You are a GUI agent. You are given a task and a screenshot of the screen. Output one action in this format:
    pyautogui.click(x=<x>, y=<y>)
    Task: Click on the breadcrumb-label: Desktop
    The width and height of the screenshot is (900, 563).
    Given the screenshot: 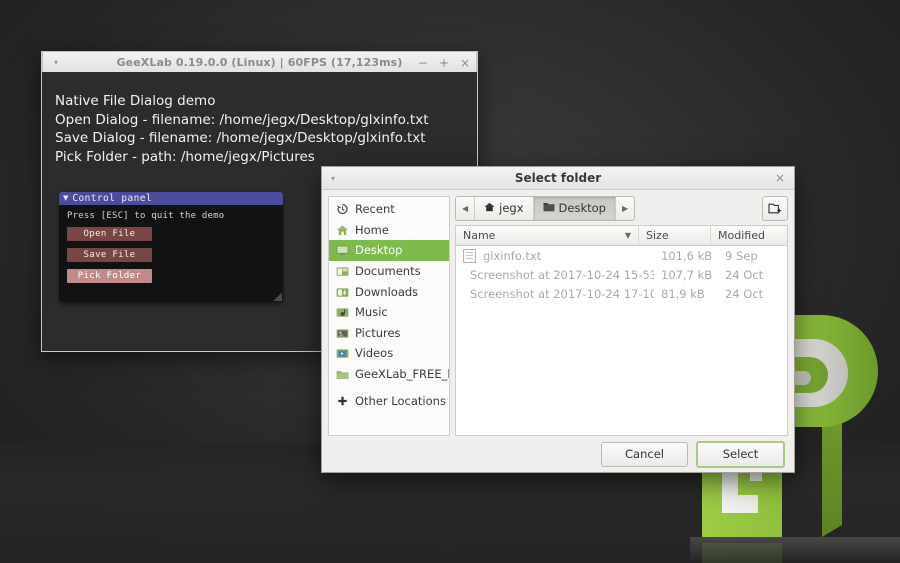 What is the action you would take?
    pyautogui.click(x=582, y=208)
    